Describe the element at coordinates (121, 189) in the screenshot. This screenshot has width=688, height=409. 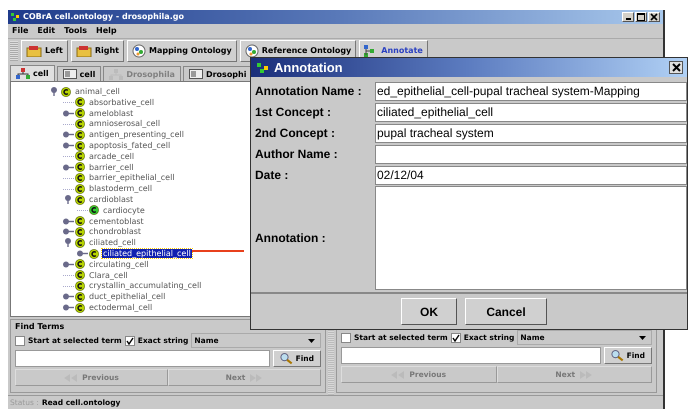
I see `tree-item: blastoderm_cell` at that location.